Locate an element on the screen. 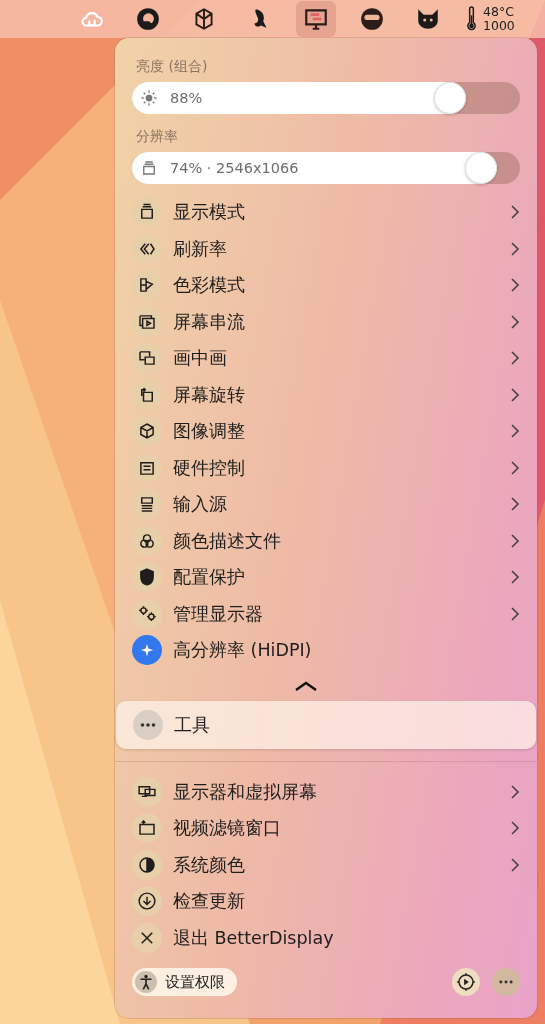 The height and width of the screenshot is (1024, 545). menu-item: 视频滤镜窗口 is located at coordinates (326, 828).